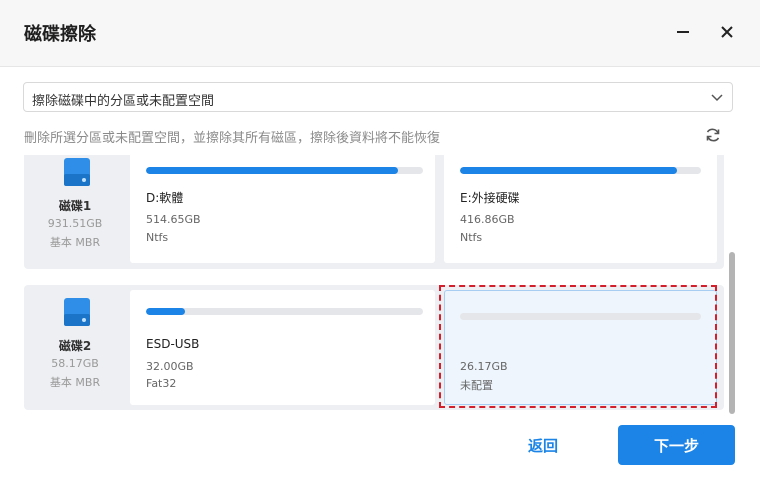  What do you see at coordinates (161, 383) in the screenshot?
I see `partition-fs: Fat32` at bounding box center [161, 383].